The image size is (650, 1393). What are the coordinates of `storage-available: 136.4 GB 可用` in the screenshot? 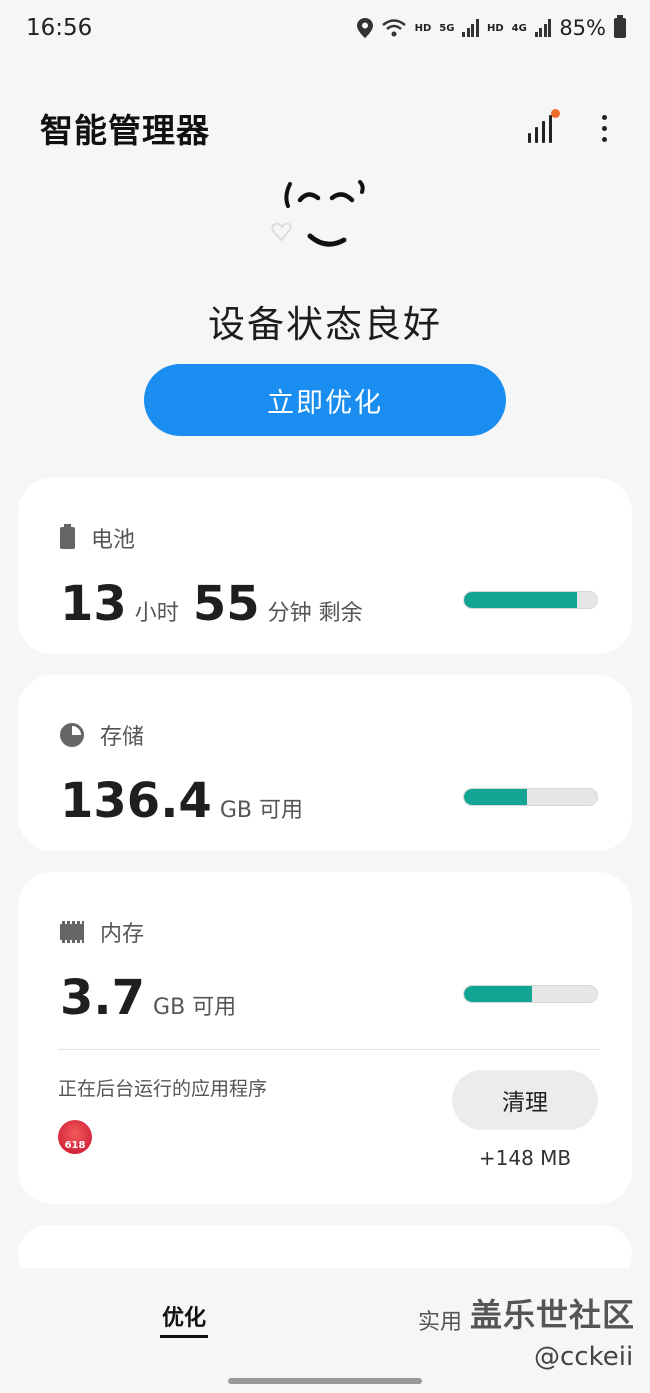 It's located at (184, 801).